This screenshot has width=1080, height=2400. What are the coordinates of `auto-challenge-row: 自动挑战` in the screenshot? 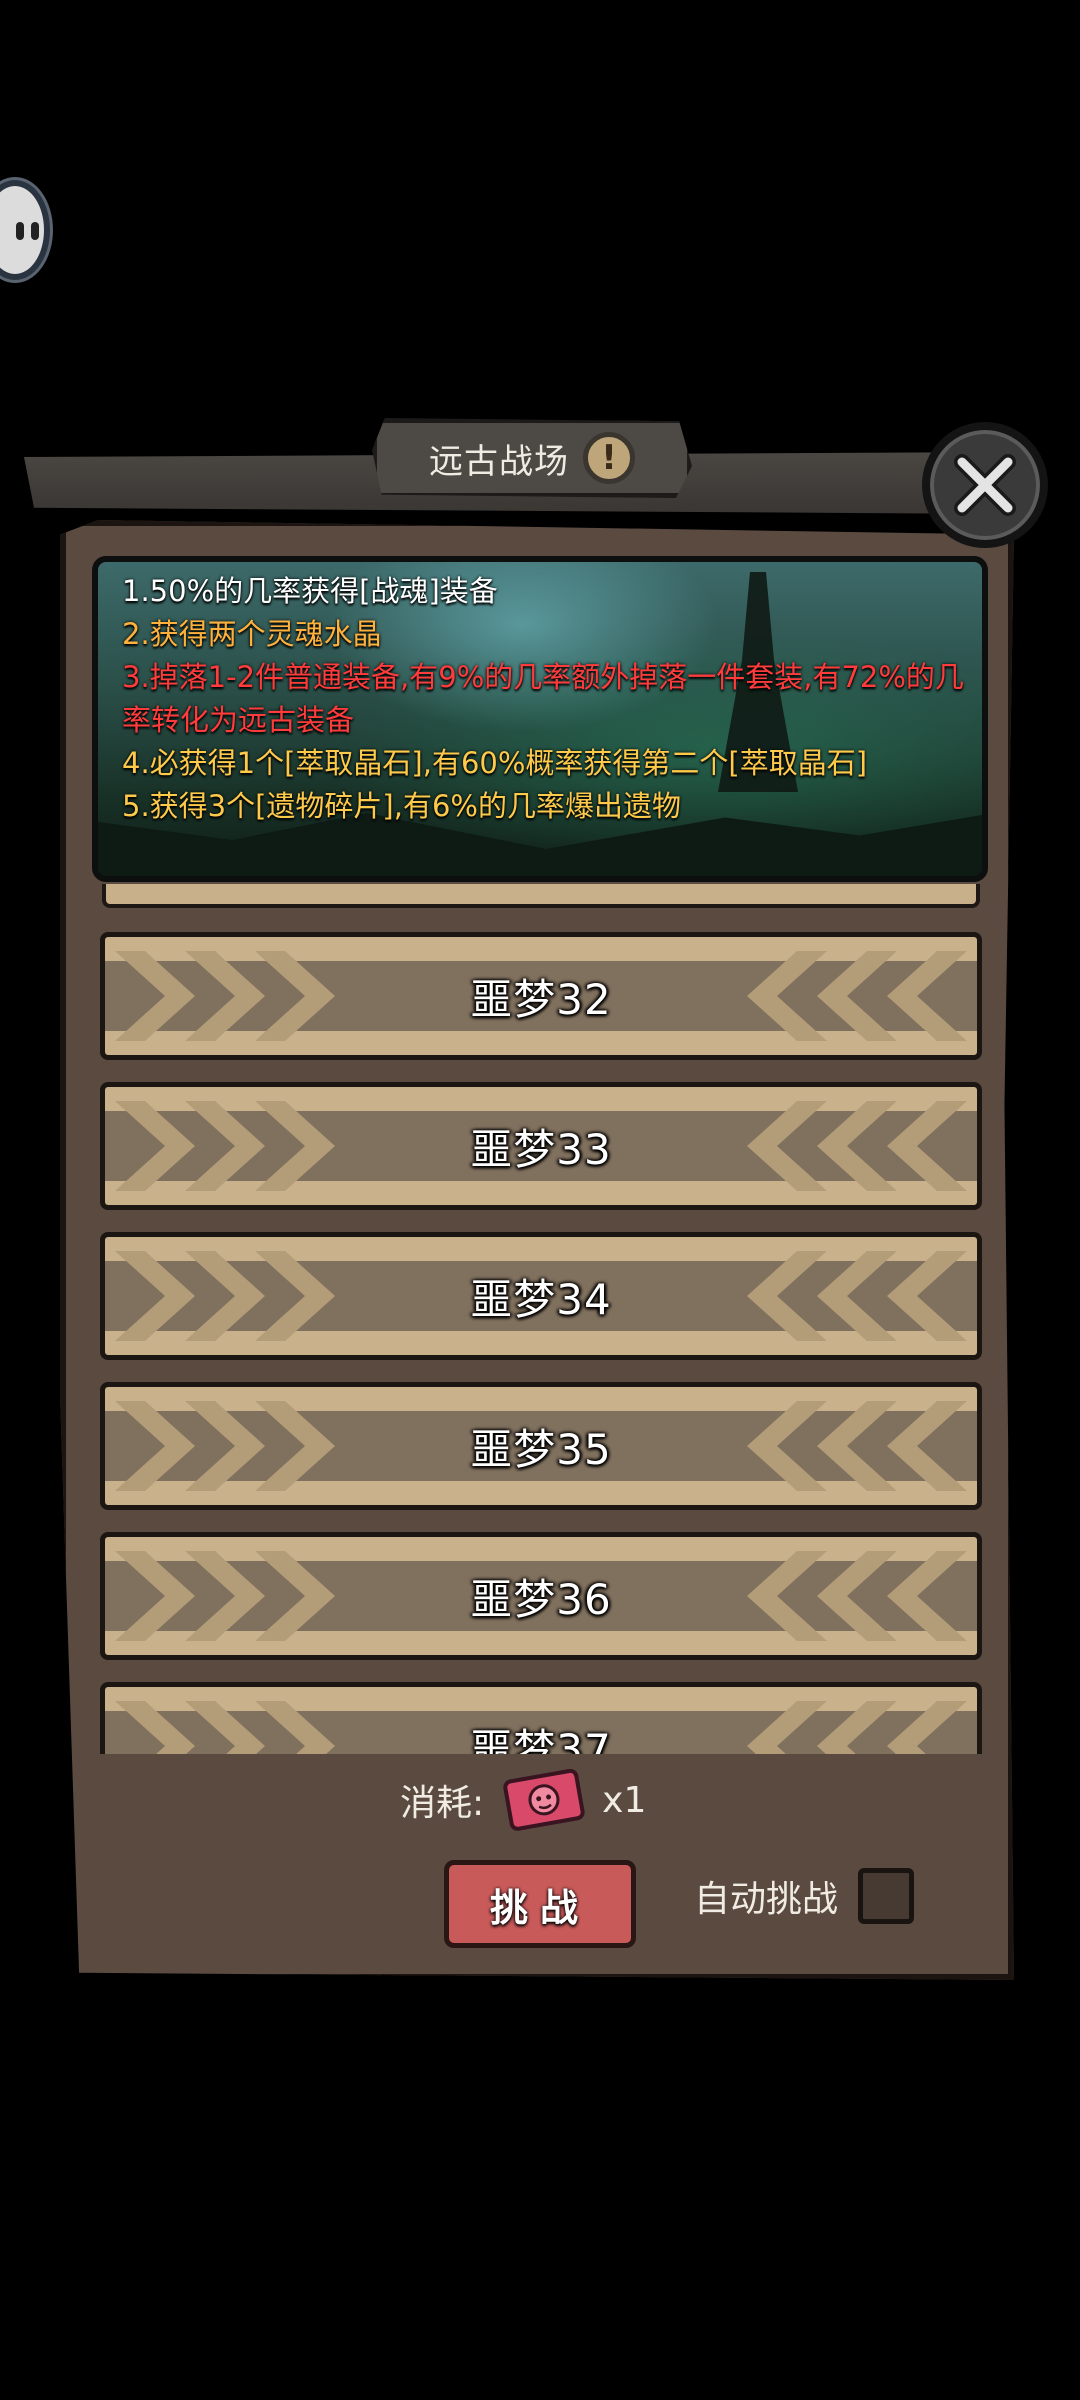 It's located at (804, 1896).